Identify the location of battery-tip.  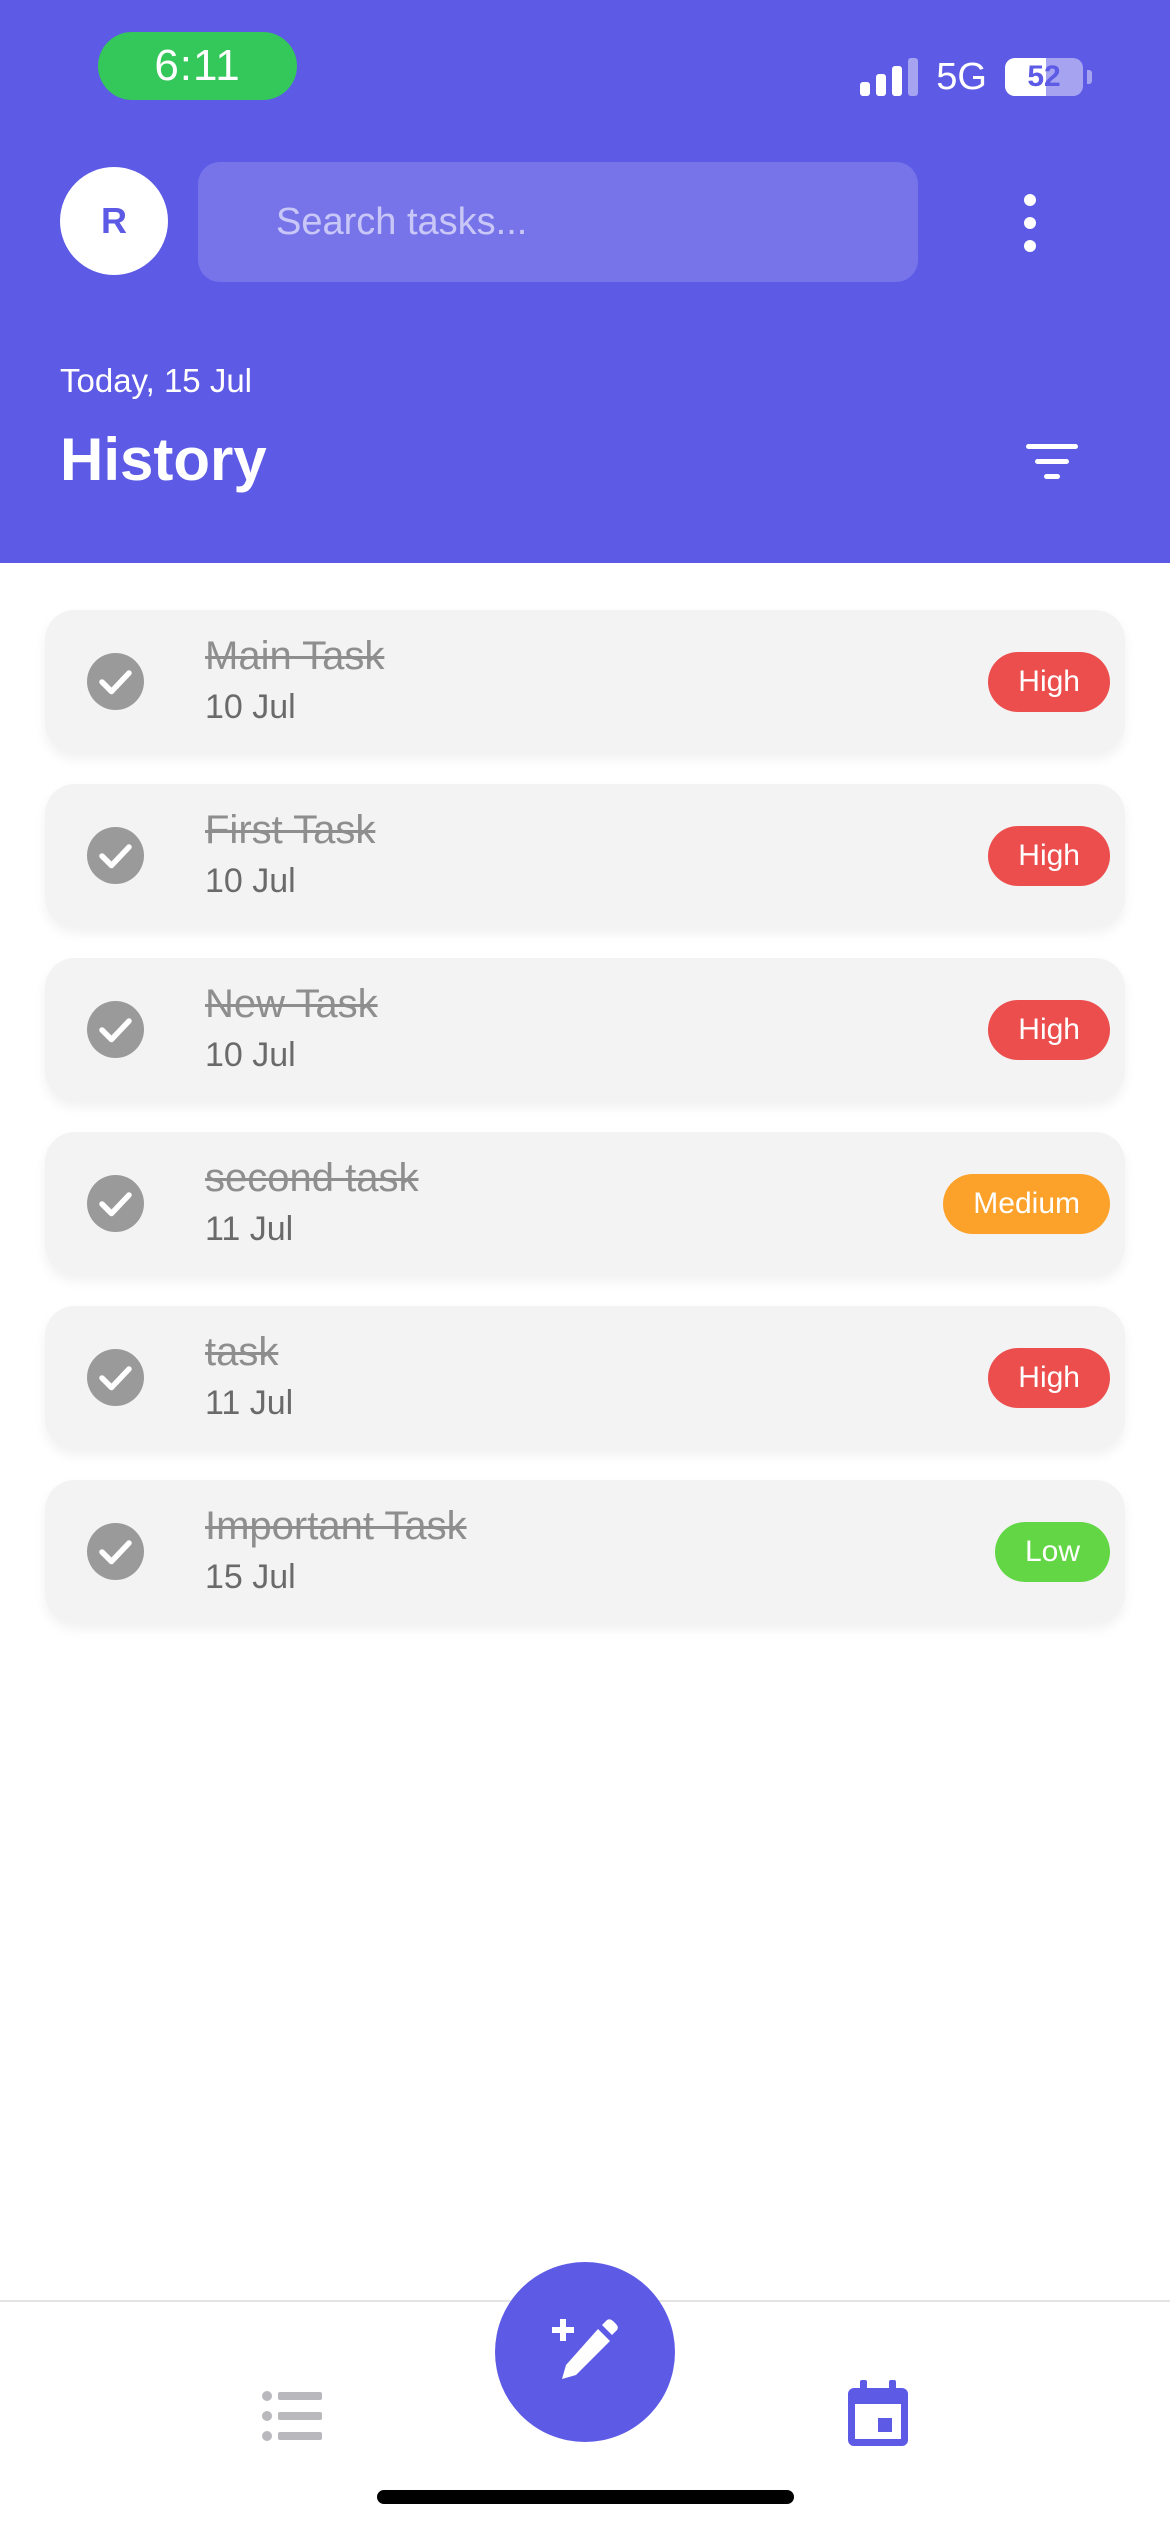
(1089, 77).